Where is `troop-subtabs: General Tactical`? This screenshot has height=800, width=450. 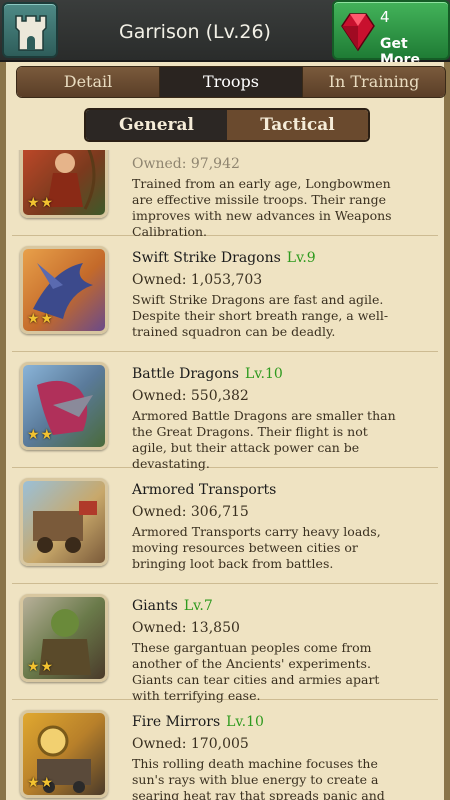
troop-subtabs: General Tactical is located at coordinates (227, 125).